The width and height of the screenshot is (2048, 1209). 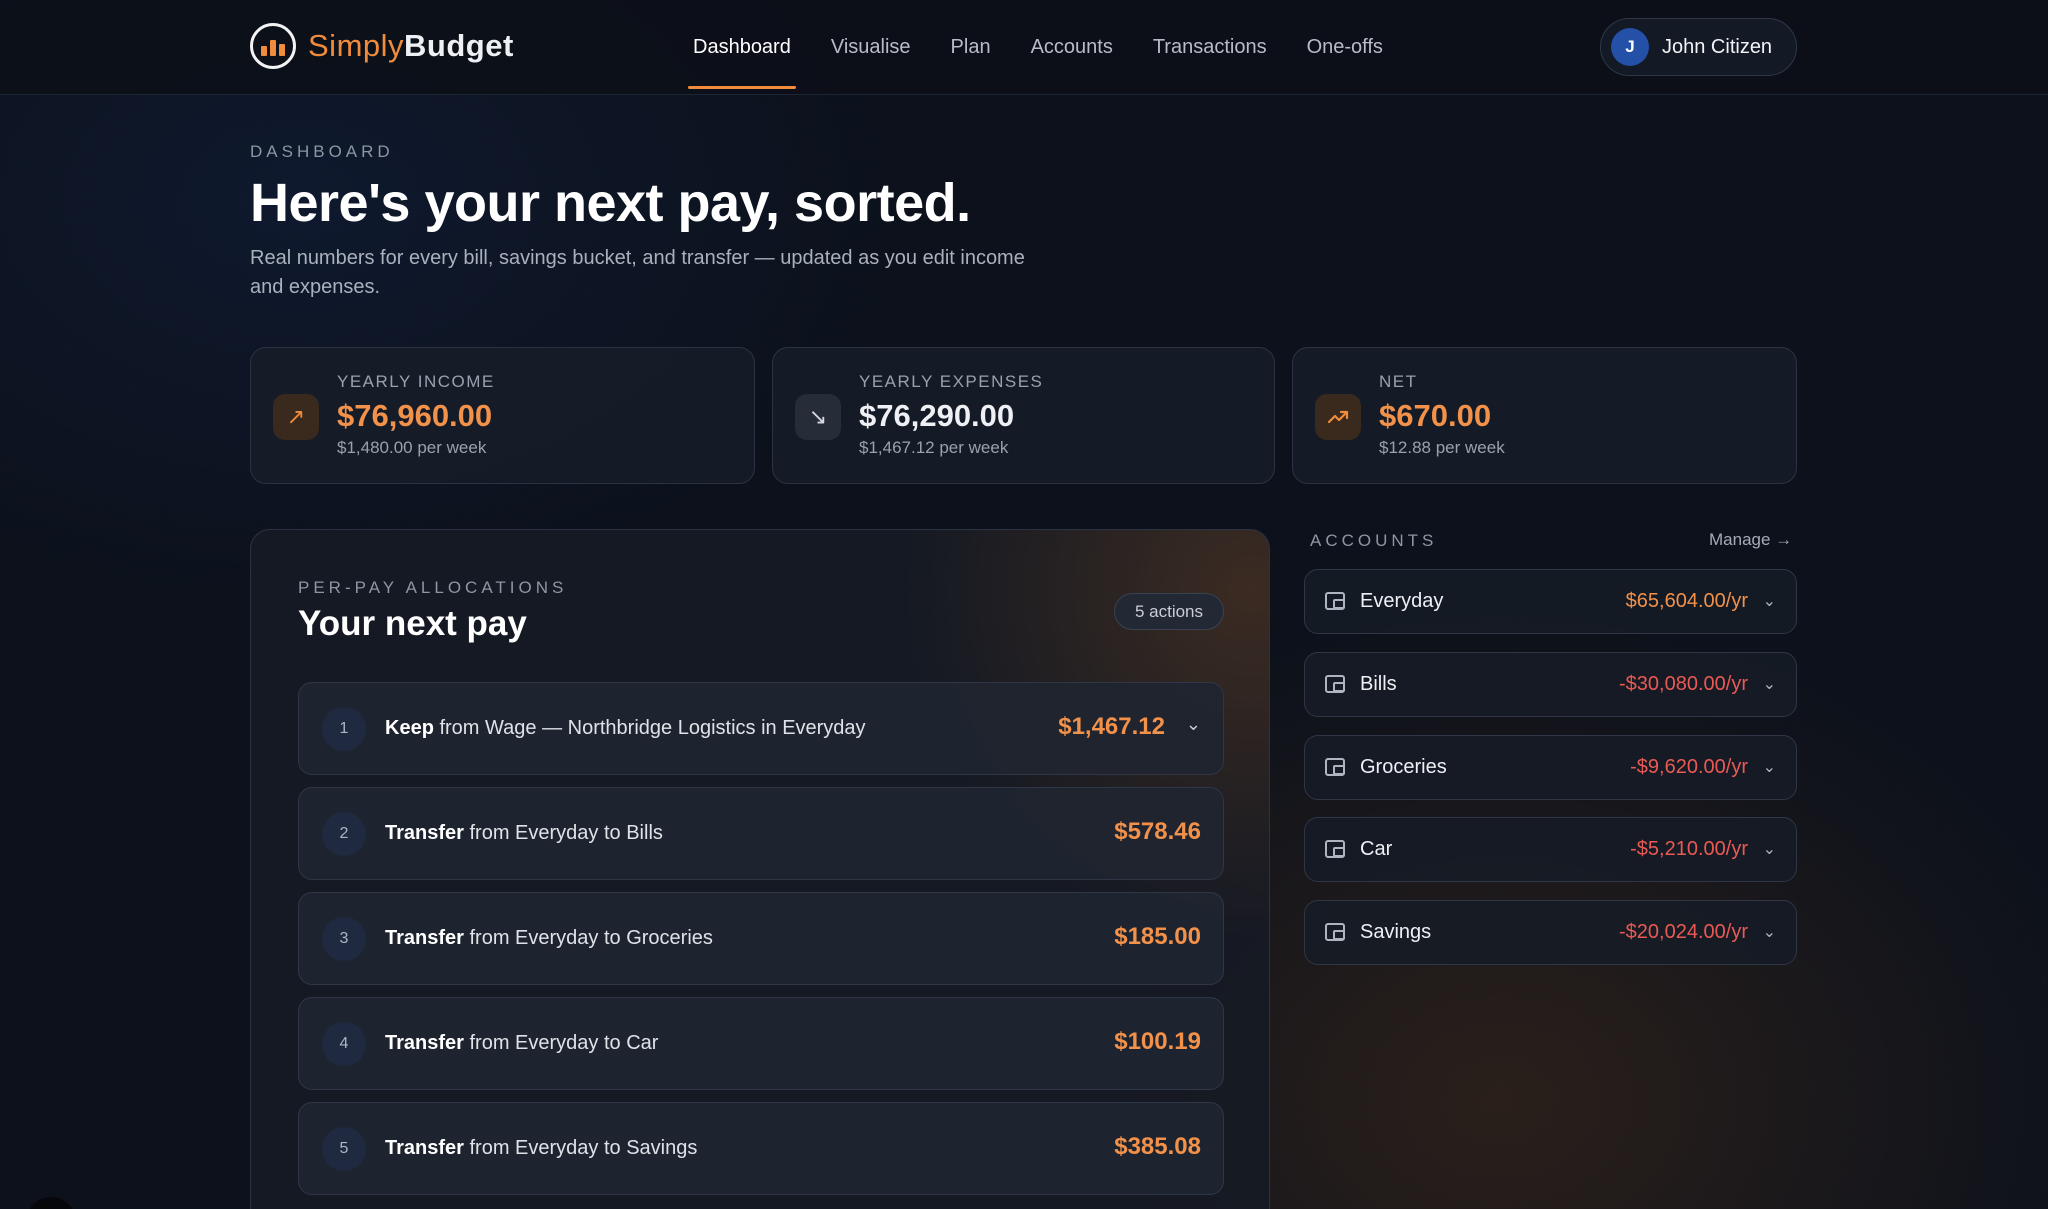 I want to click on allocation-amount: $185.00, so click(x=1157, y=936).